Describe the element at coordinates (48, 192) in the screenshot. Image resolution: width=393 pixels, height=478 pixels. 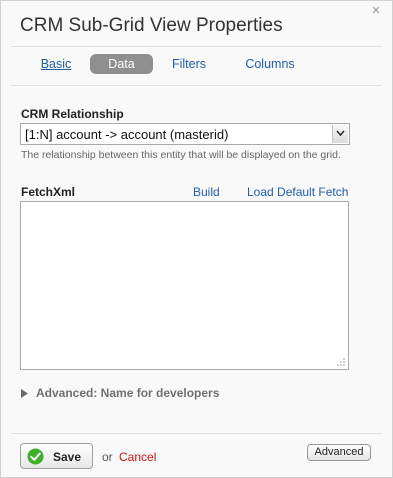
I see `fetchxml-label: FetchXml` at that location.